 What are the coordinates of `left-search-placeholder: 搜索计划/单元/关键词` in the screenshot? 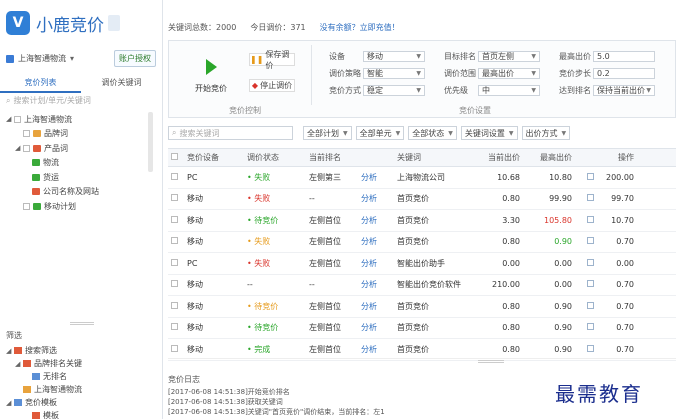 It's located at (52, 100).